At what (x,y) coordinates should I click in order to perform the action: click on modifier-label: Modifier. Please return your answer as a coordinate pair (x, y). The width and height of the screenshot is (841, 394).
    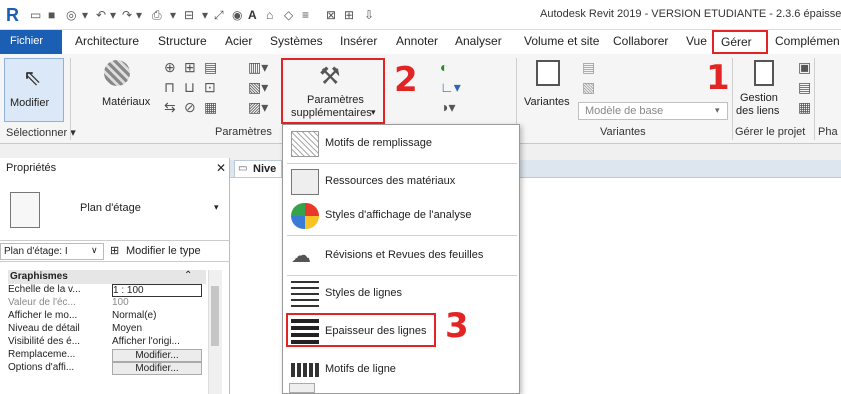
    Looking at the image, I should click on (30, 103).